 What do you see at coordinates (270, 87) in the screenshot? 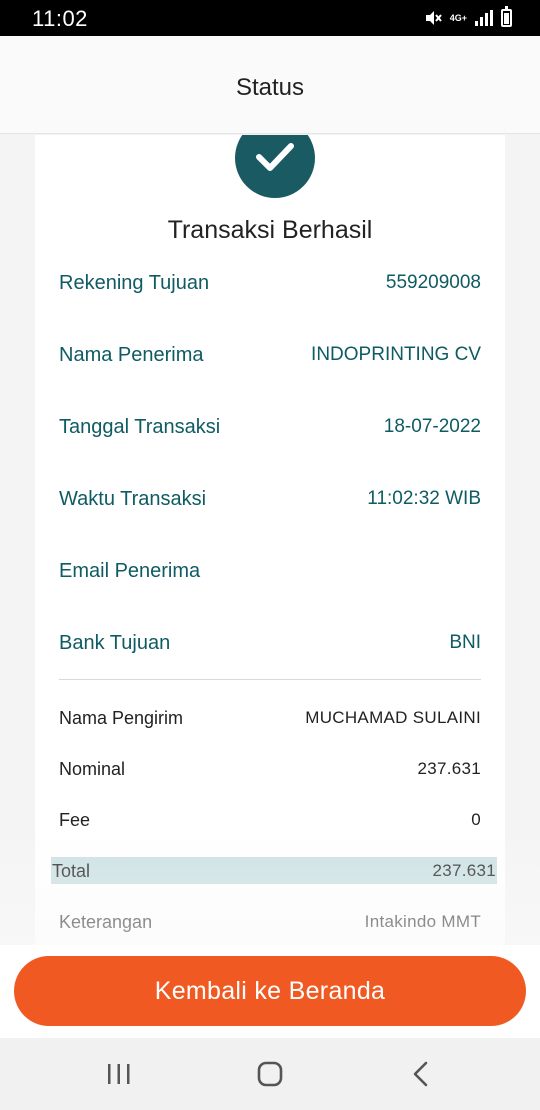
I see `page-title: Status` at bounding box center [270, 87].